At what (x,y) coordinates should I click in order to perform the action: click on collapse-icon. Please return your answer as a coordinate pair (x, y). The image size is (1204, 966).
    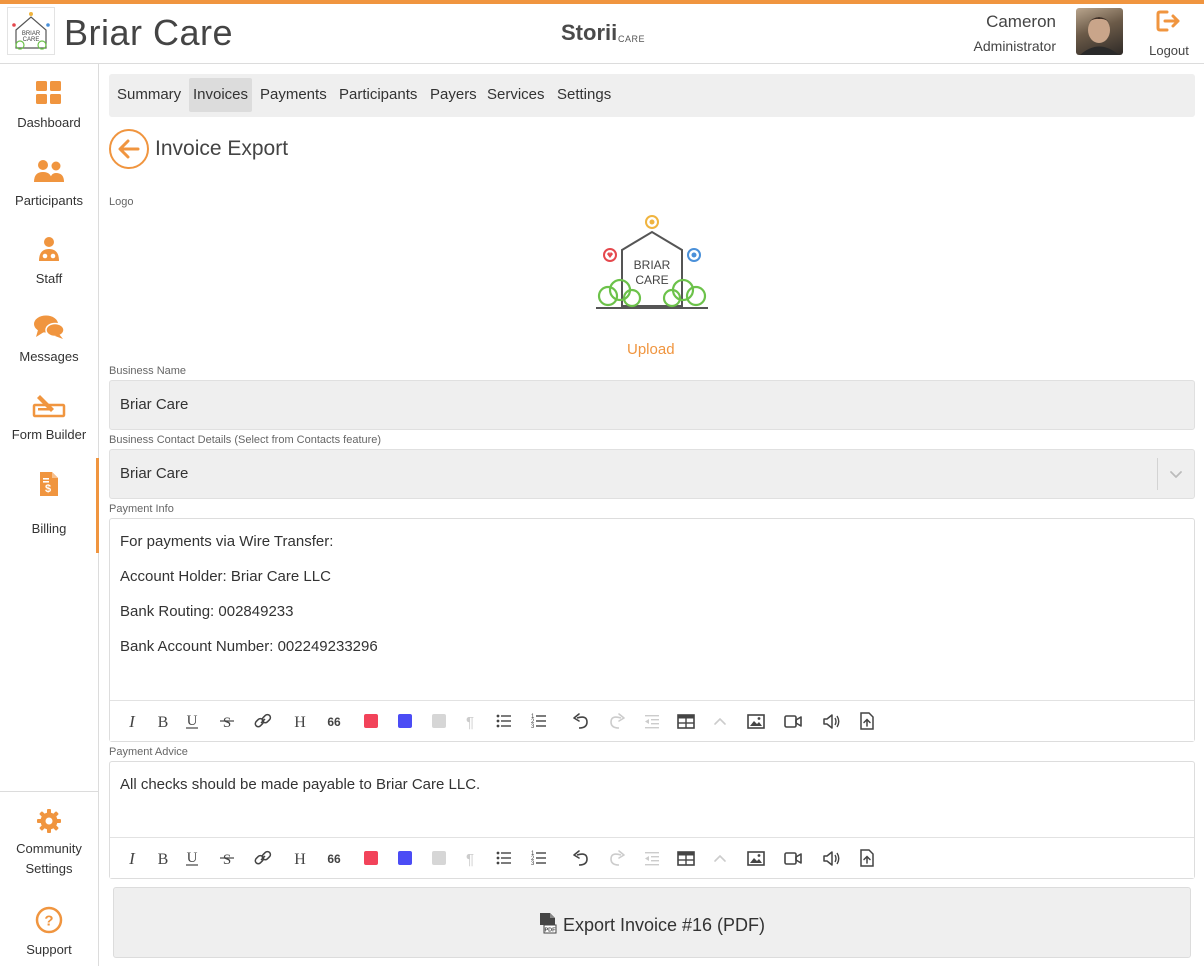
    Looking at the image, I should click on (720, 858).